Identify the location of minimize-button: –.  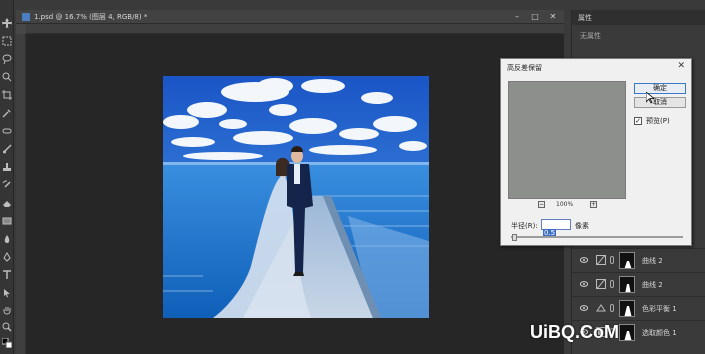
(517, 16).